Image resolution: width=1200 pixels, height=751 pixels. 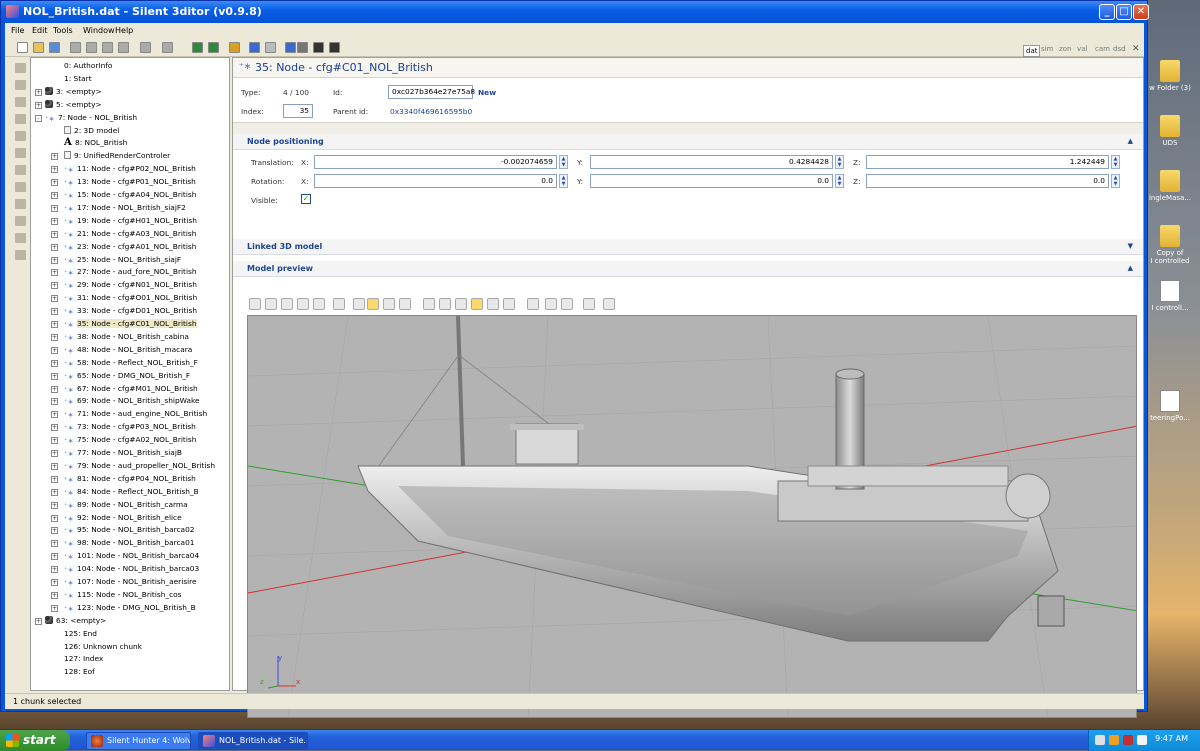 What do you see at coordinates (1136, 49) in the screenshot?
I see `close-doc-icon: ✕` at bounding box center [1136, 49].